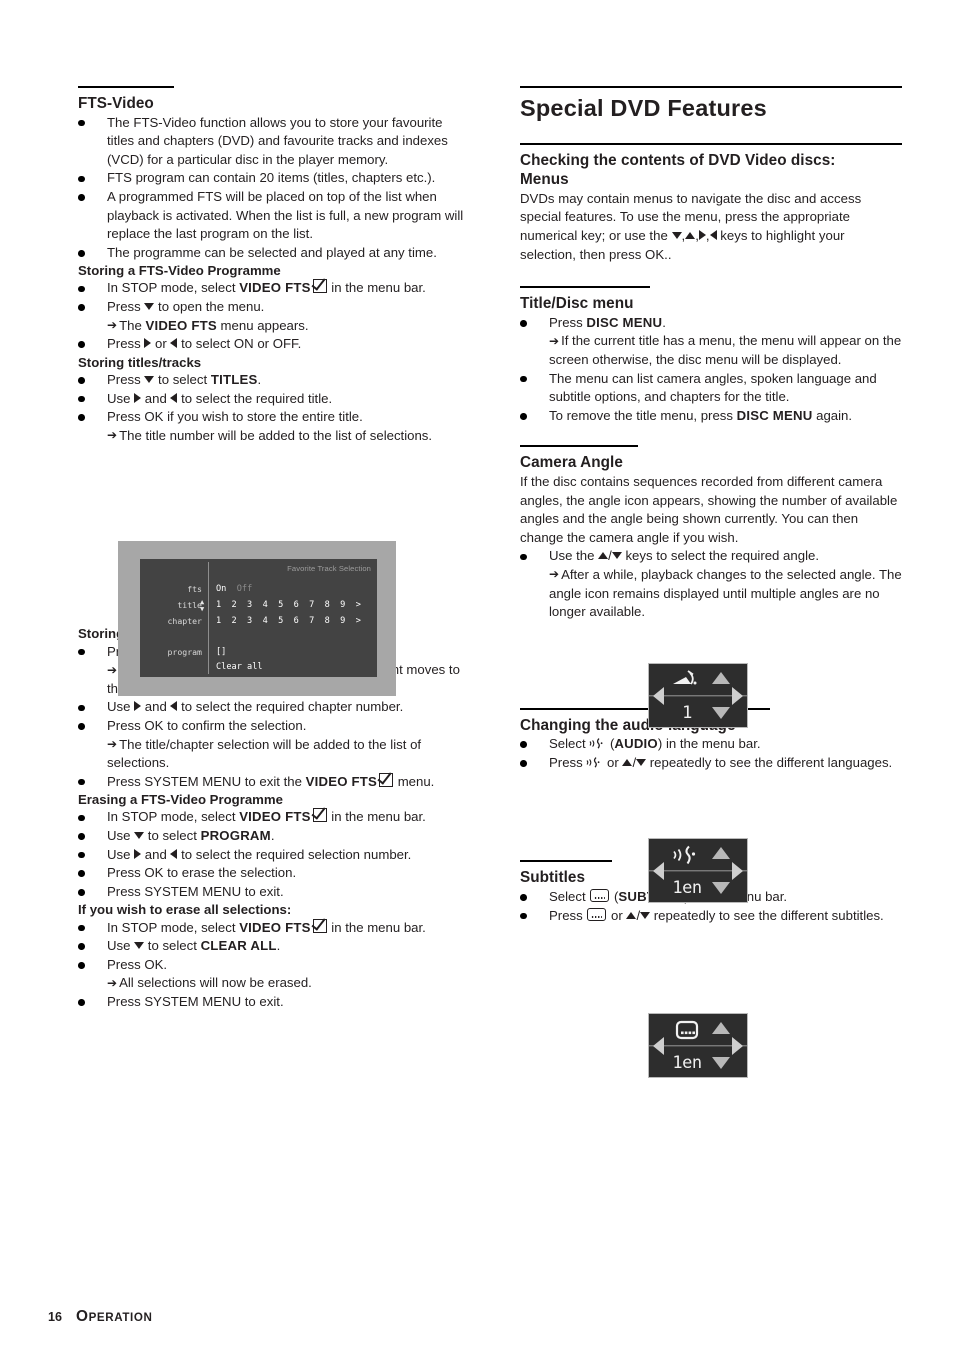 The image size is (954, 1351). Describe the element at coordinates (194, 589) in the screenshot. I see `fts-row-label-fts: fts` at that location.